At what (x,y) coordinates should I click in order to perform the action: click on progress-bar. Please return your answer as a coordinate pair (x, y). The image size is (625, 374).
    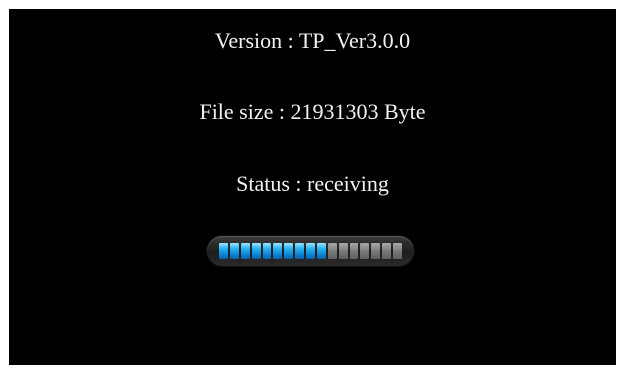
    Looking at the image, I should click on (310, 251).